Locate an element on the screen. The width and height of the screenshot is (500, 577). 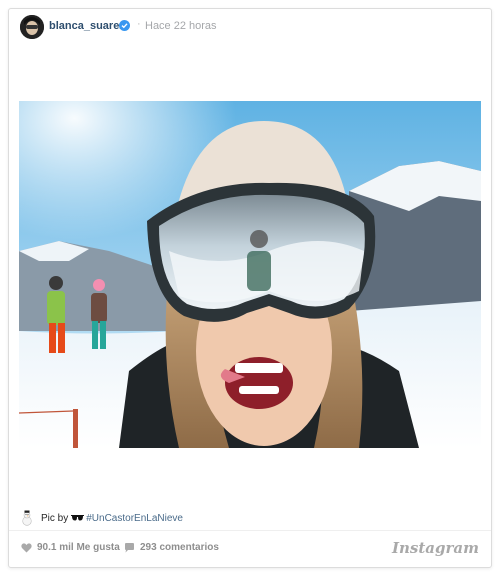
instagram-logo: Instagram is located at coordinates (435, 548).